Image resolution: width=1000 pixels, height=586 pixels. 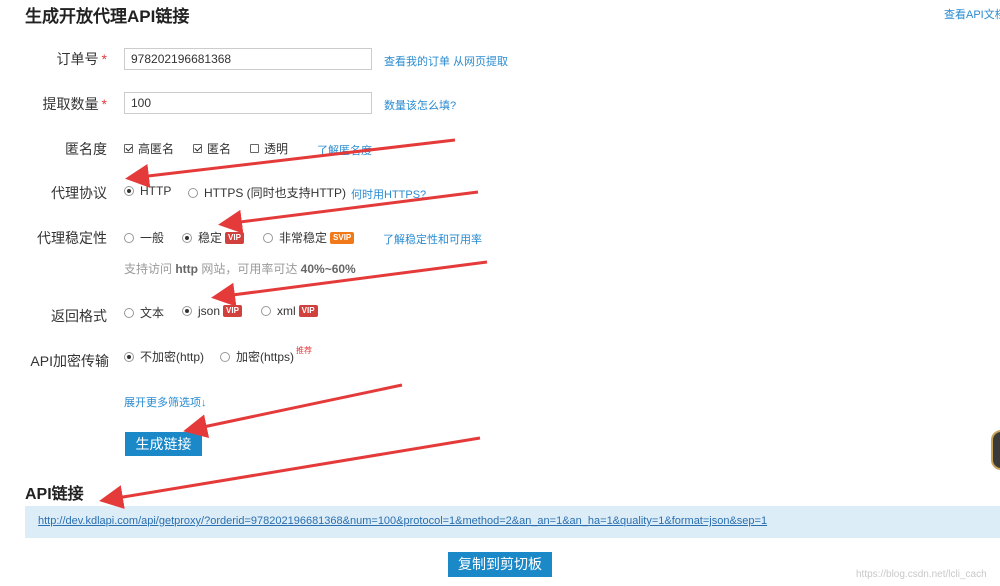 I want to click on annotation-arrow-format, so click(x=349, y=283).